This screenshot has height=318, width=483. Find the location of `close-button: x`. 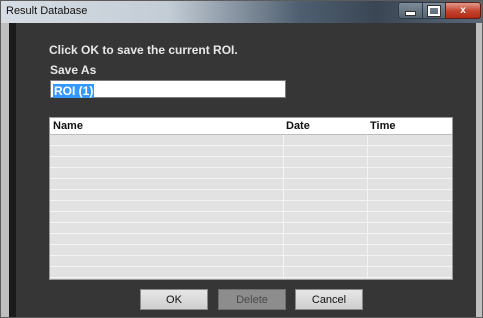

close-button: x is located at coordinates (463, 10).